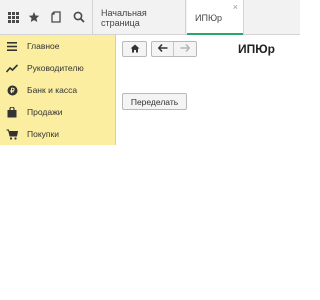 This screenshot has width=320, height=300. What do you see at coordinates (43, 46) in the screenshot?
I see `sidebar-item-label: Главное` at bounding box center [43, 46].